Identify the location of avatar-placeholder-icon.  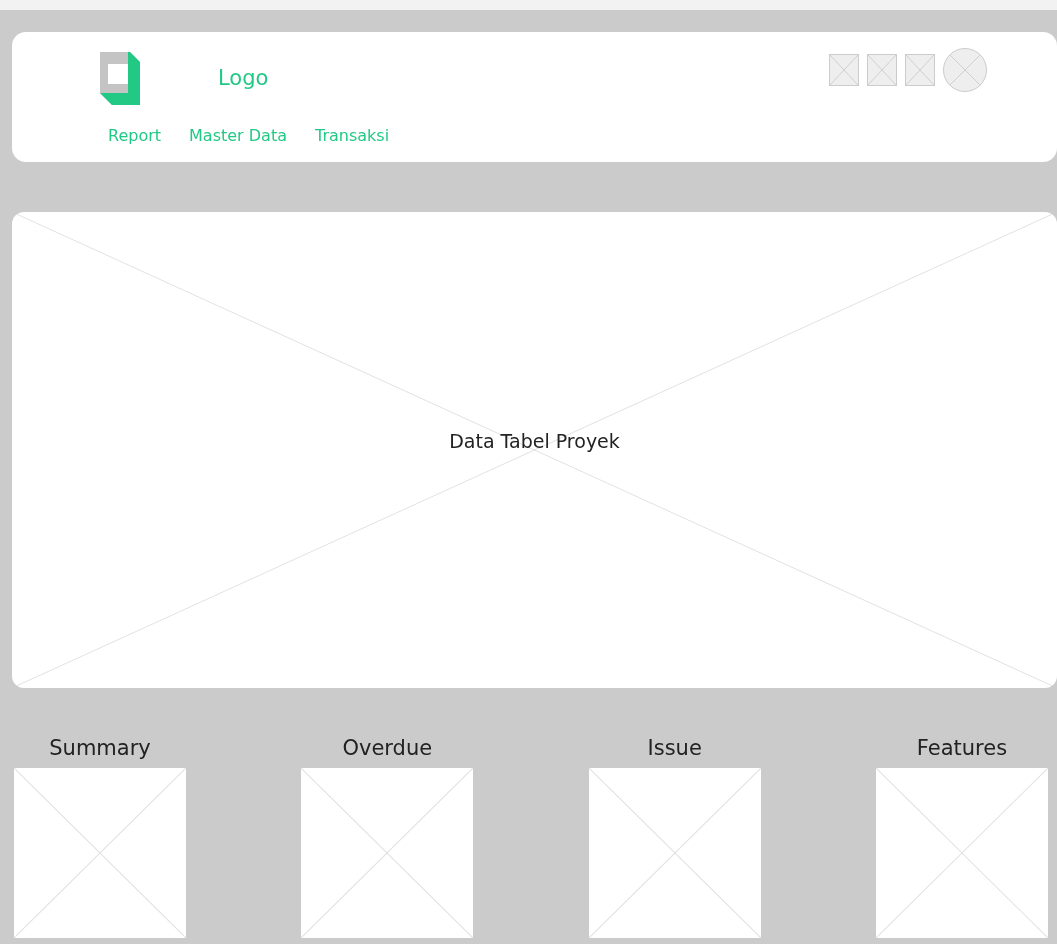
(965, 70).